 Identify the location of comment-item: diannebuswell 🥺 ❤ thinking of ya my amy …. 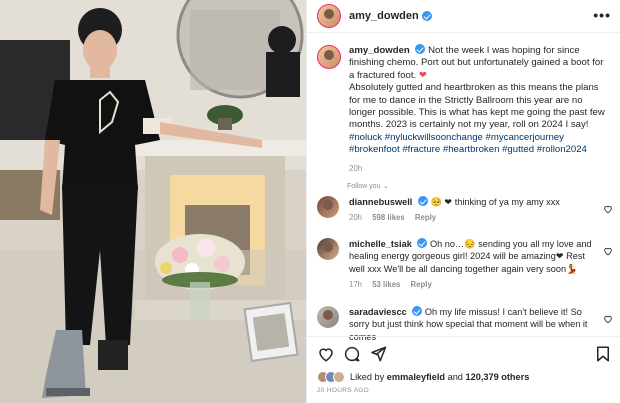
(467, 210).